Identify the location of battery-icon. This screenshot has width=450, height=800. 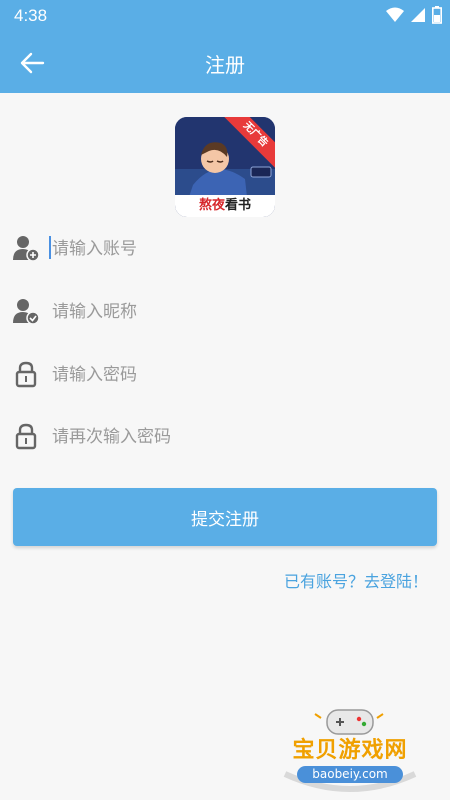
(437, 15).